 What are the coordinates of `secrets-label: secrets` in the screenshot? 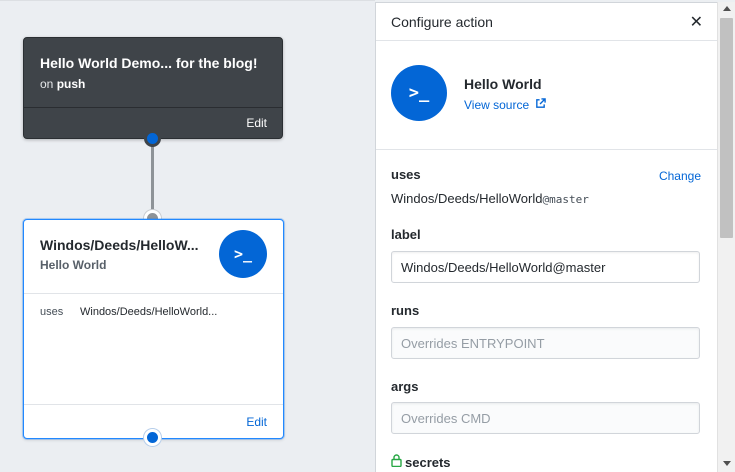 It's located at (428, 462).